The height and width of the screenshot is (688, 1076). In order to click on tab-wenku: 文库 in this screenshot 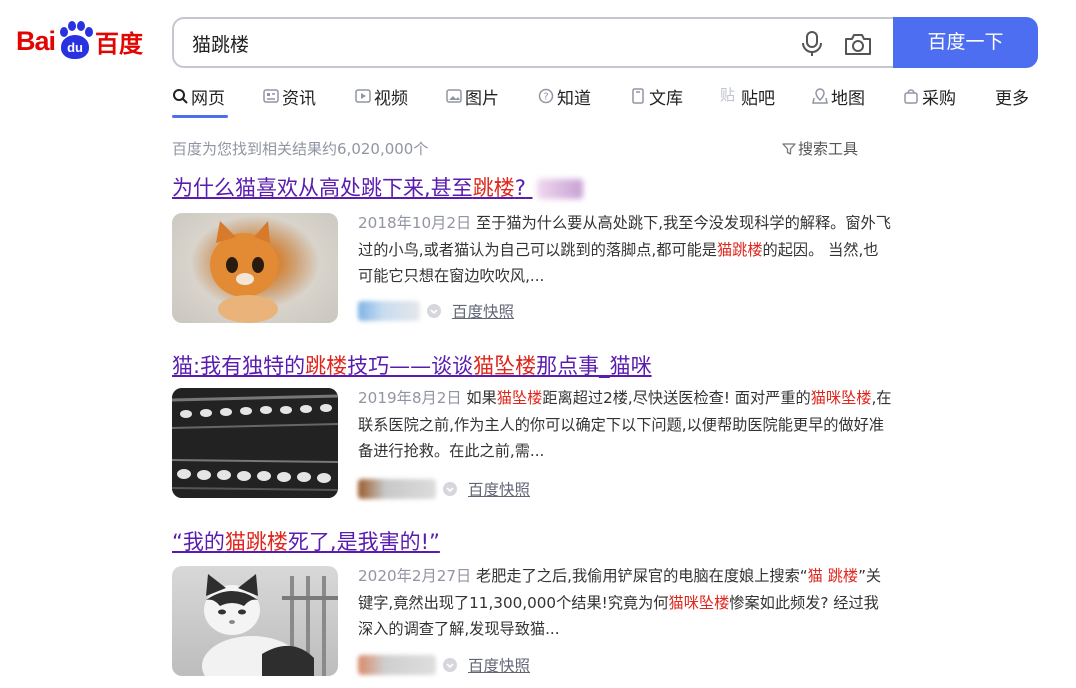, I will do `click(656, 102)`.